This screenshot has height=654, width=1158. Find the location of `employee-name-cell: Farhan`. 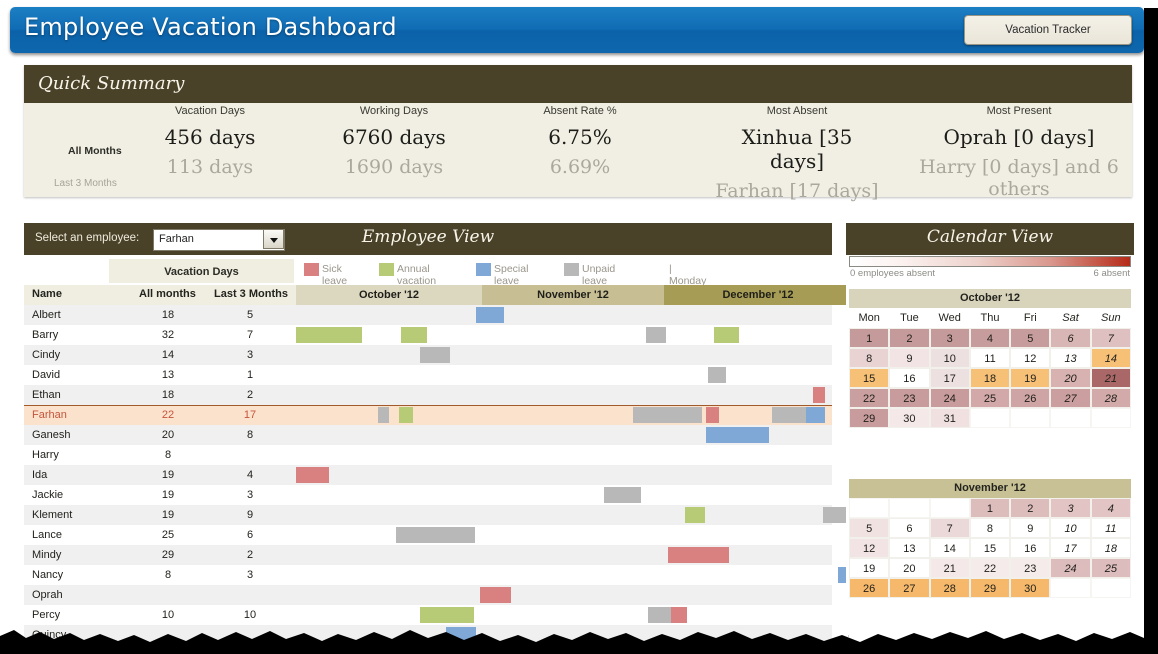

employee-name-cell: Farhan is located at coordinates (49, 415).